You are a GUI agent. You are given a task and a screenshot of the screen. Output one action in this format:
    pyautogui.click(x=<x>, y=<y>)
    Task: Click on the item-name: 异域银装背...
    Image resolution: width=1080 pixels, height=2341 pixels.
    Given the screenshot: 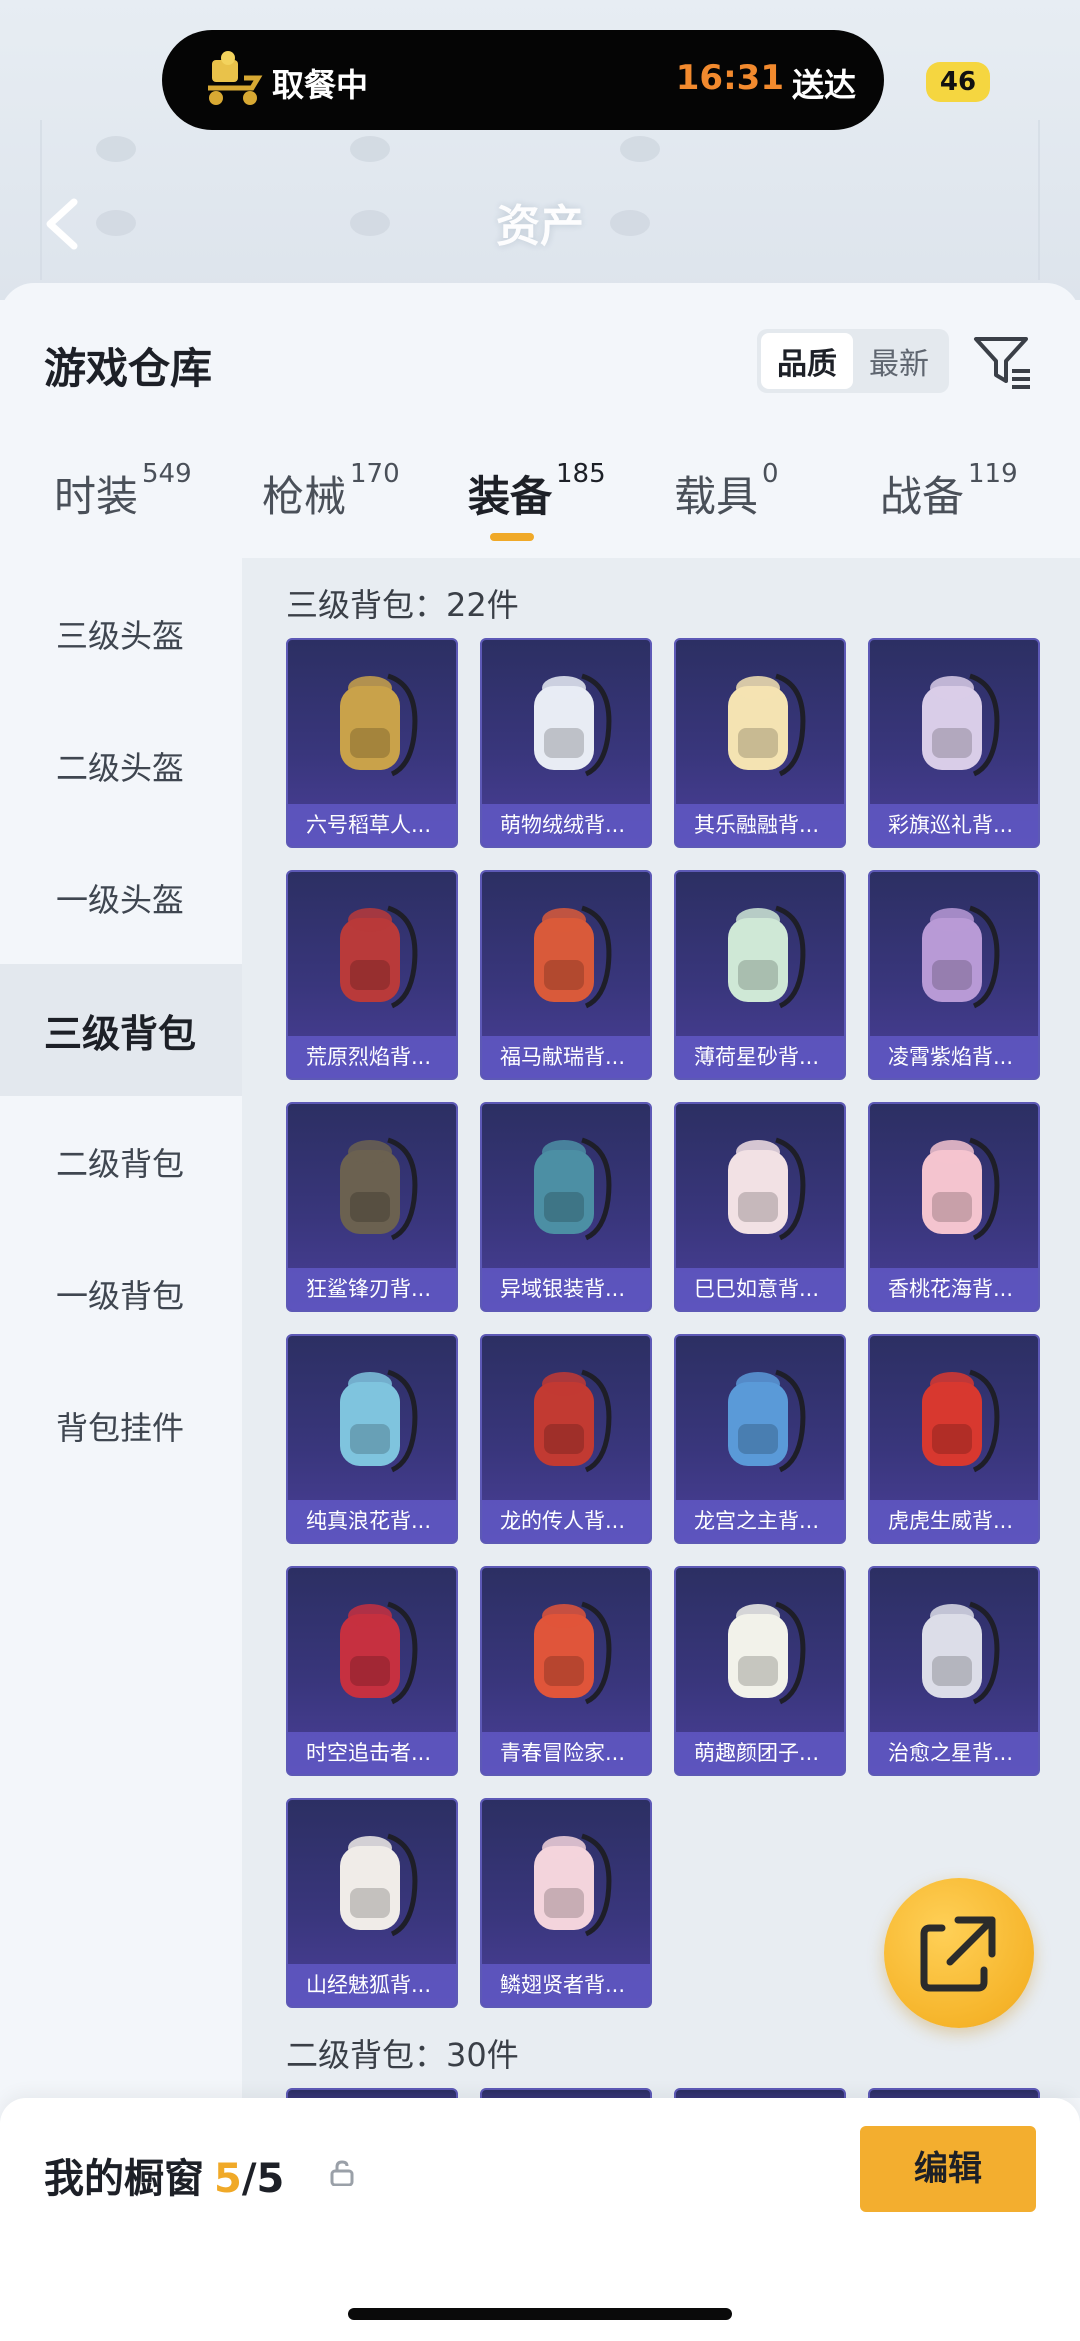 What is the action you would take?
    pyautogui.click(x=566, y=1289)
    